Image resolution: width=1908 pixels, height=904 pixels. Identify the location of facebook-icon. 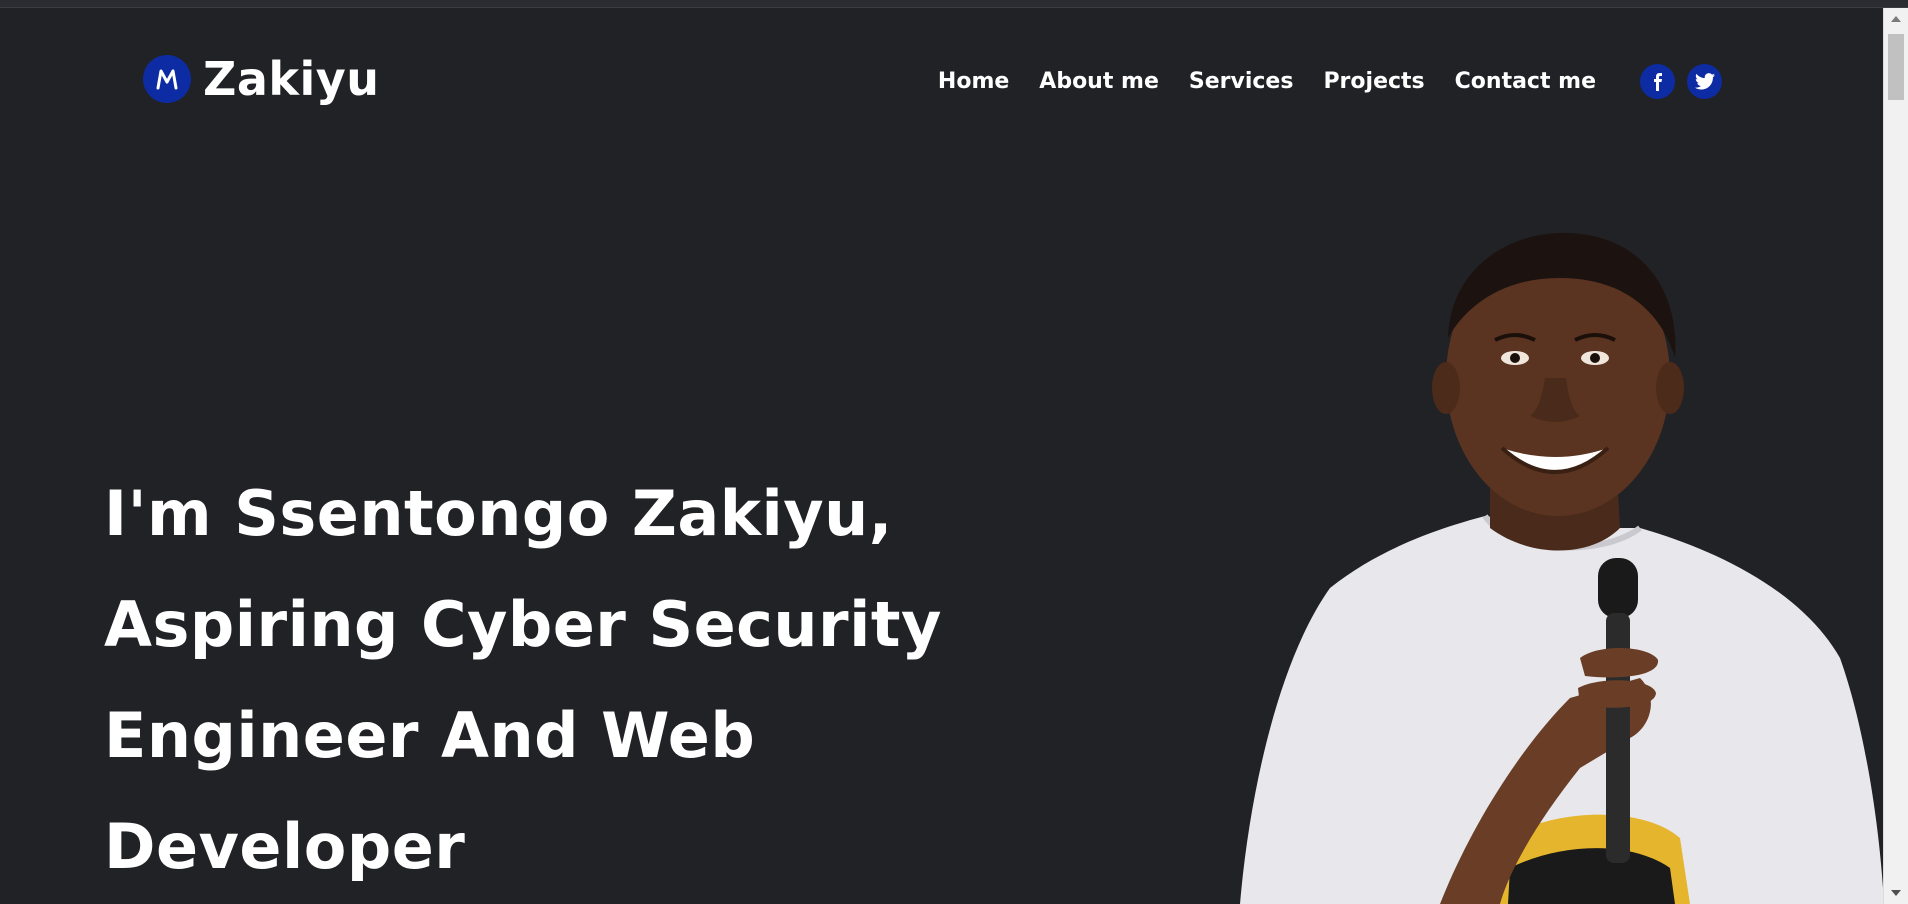
(1657, 81).